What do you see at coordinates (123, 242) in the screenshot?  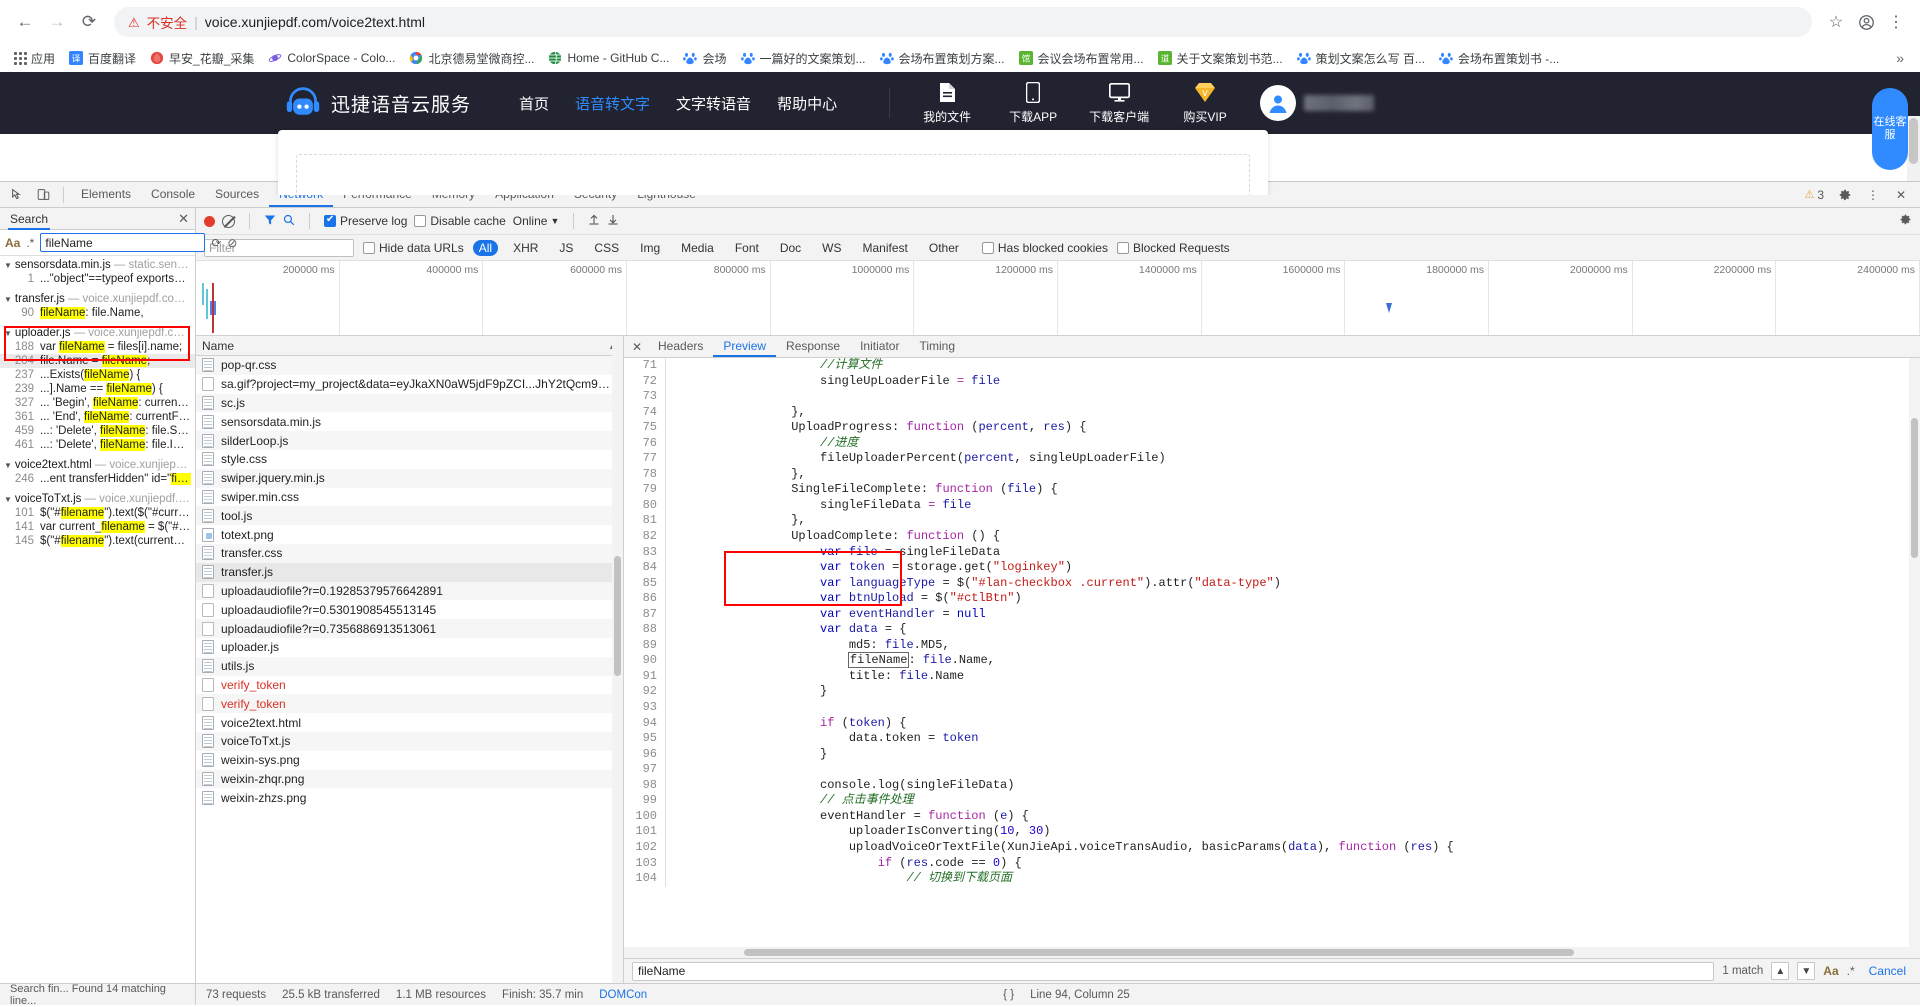 I see `search-input` at bounding box center [123, 242].